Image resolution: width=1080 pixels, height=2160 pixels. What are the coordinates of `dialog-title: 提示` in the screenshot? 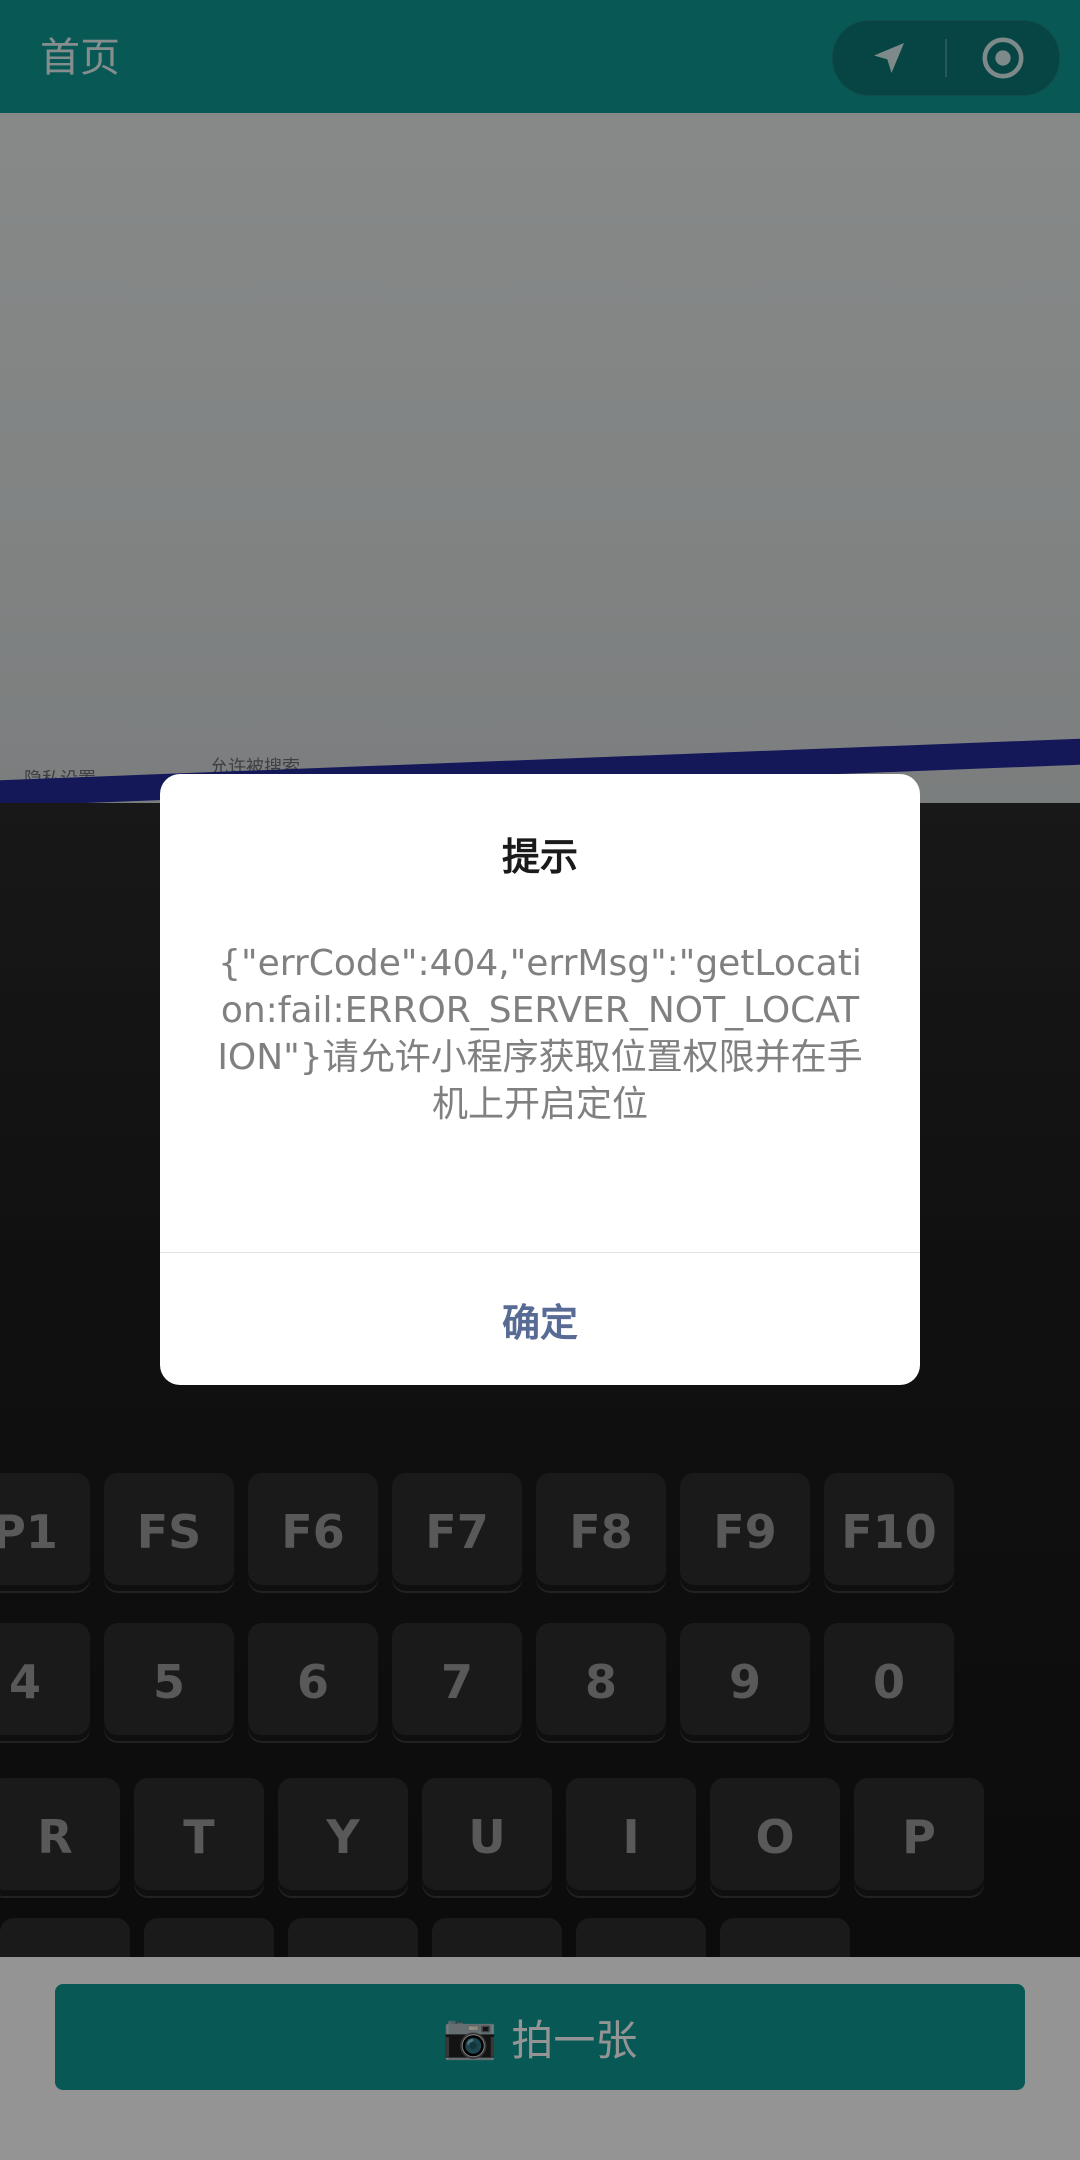 It's located at (539, 857).